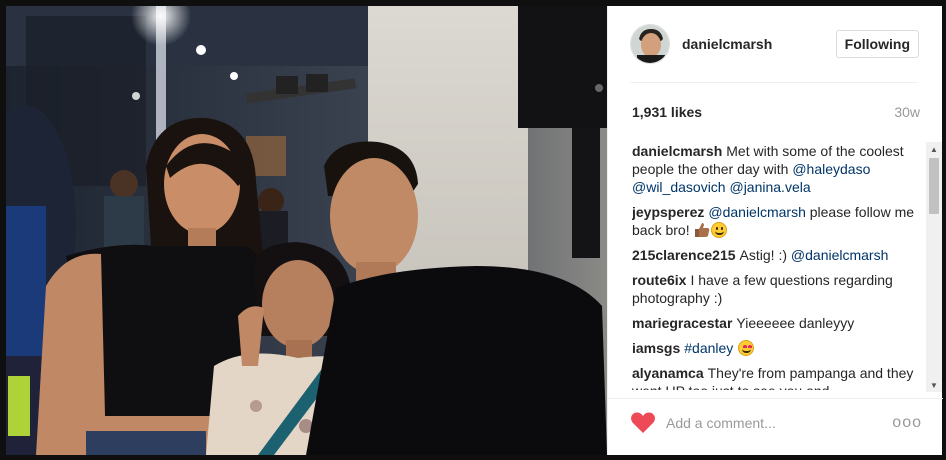  I want to click on add-comment-input, so click(779, 423).